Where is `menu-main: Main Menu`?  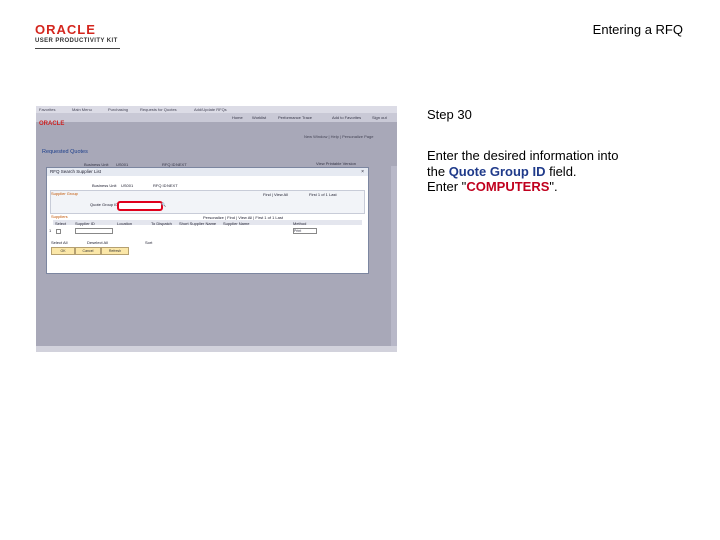
menu-main: Main Menu is located at coordinates (82, 109).